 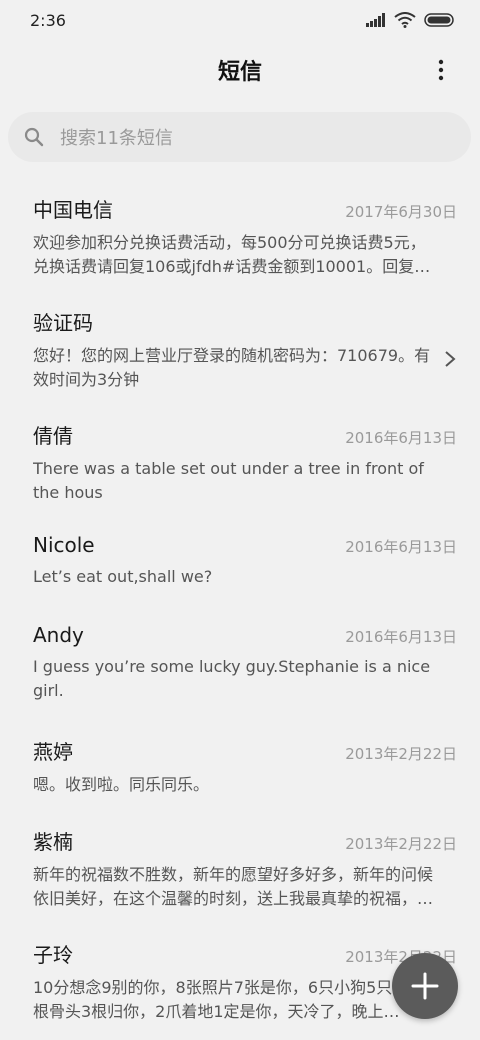 What do you see at coordinates (48, 20) in the screenshot?
I see `status-time: 2:36` at bounding box center [48, 20].